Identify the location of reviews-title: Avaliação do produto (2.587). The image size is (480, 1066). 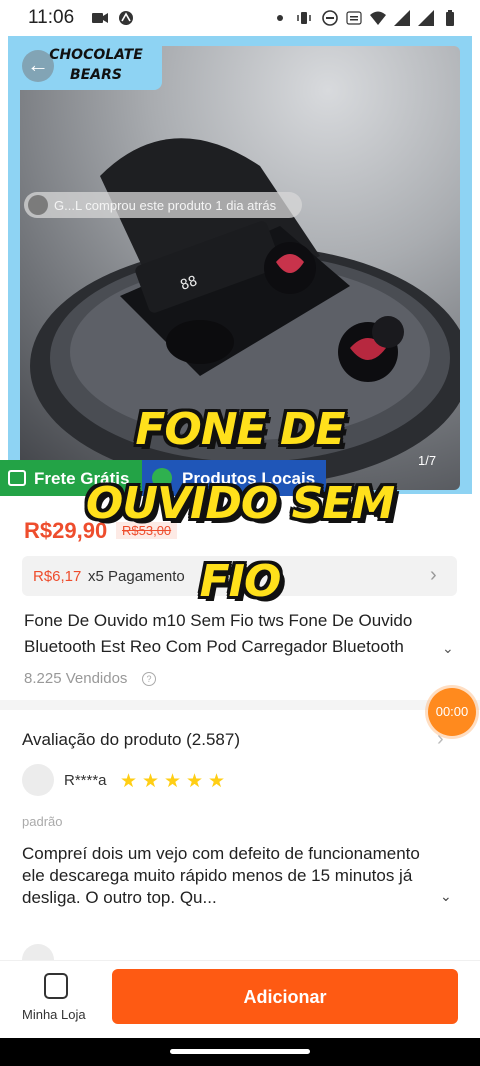
(131, 740).